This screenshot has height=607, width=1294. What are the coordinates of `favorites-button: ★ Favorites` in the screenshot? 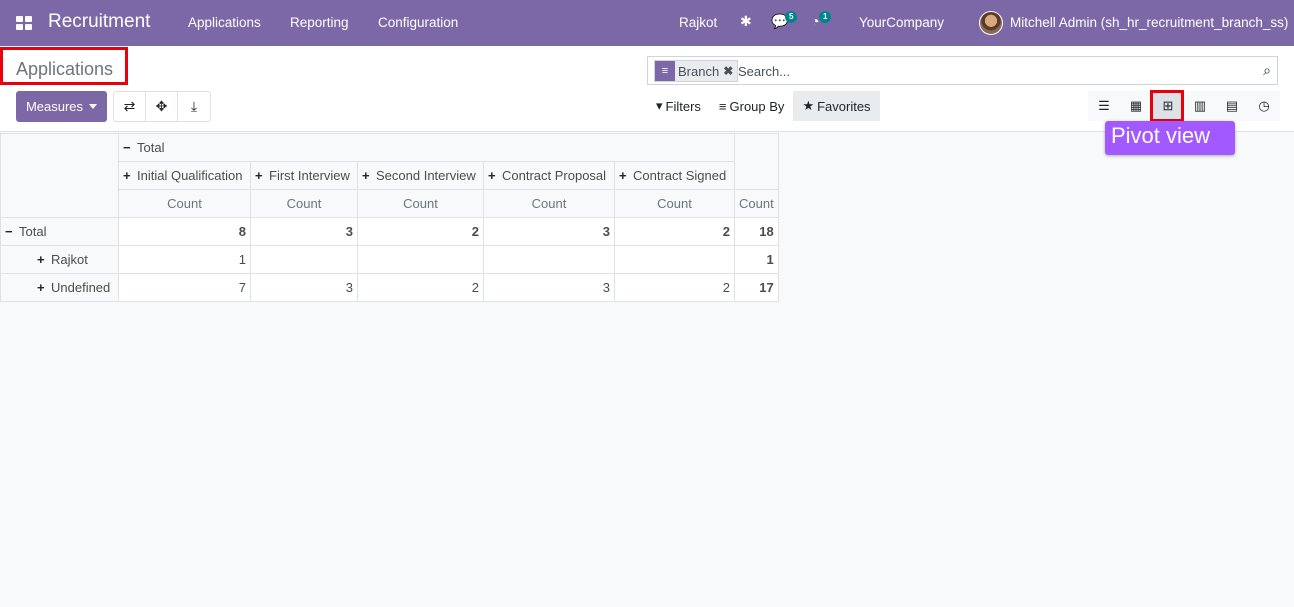 It's located at (836, 106).